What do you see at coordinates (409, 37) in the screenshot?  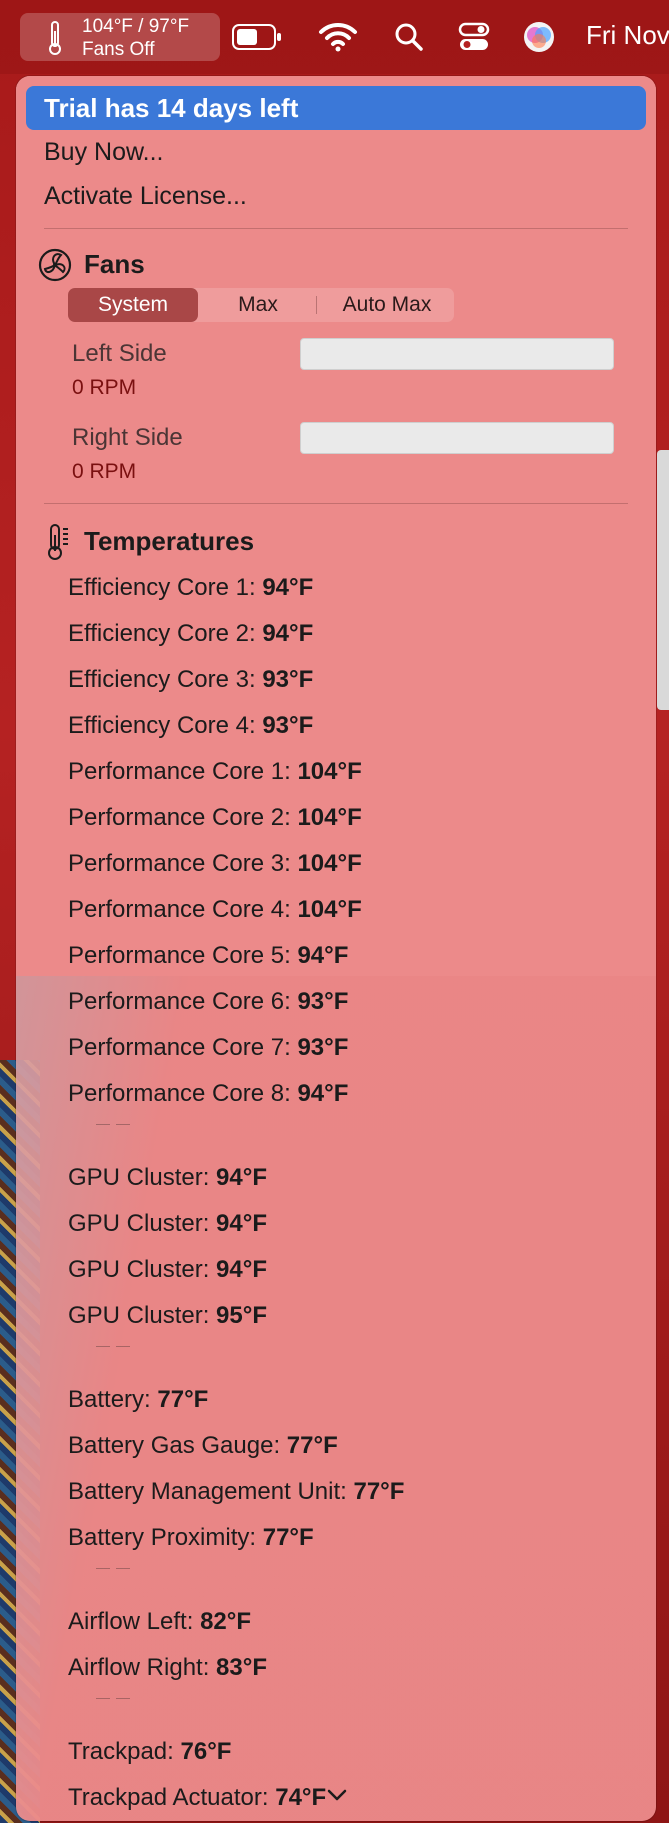 I see `search-icon` at bounding box center [409, 37].